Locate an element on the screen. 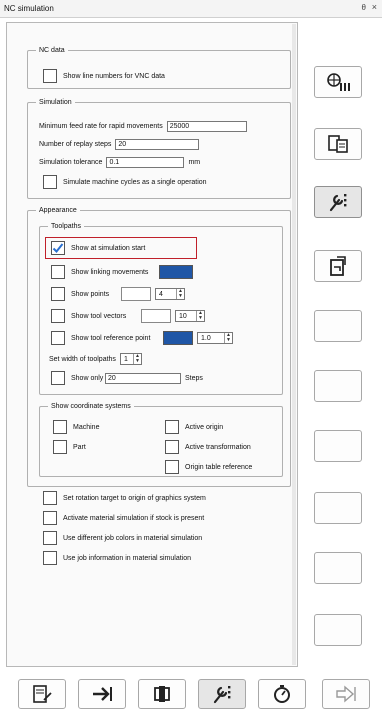  show-only-checkbox is located at coordinates (58, 378).